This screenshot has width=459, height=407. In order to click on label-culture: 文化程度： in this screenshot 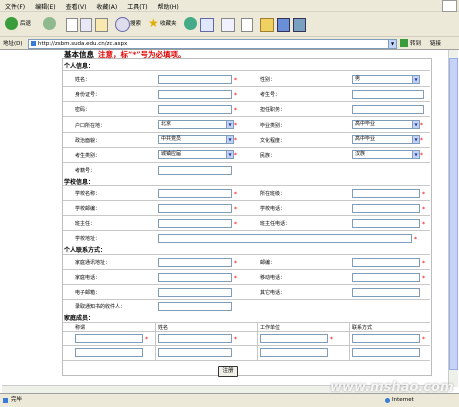, I will do `click(273, 141)`.